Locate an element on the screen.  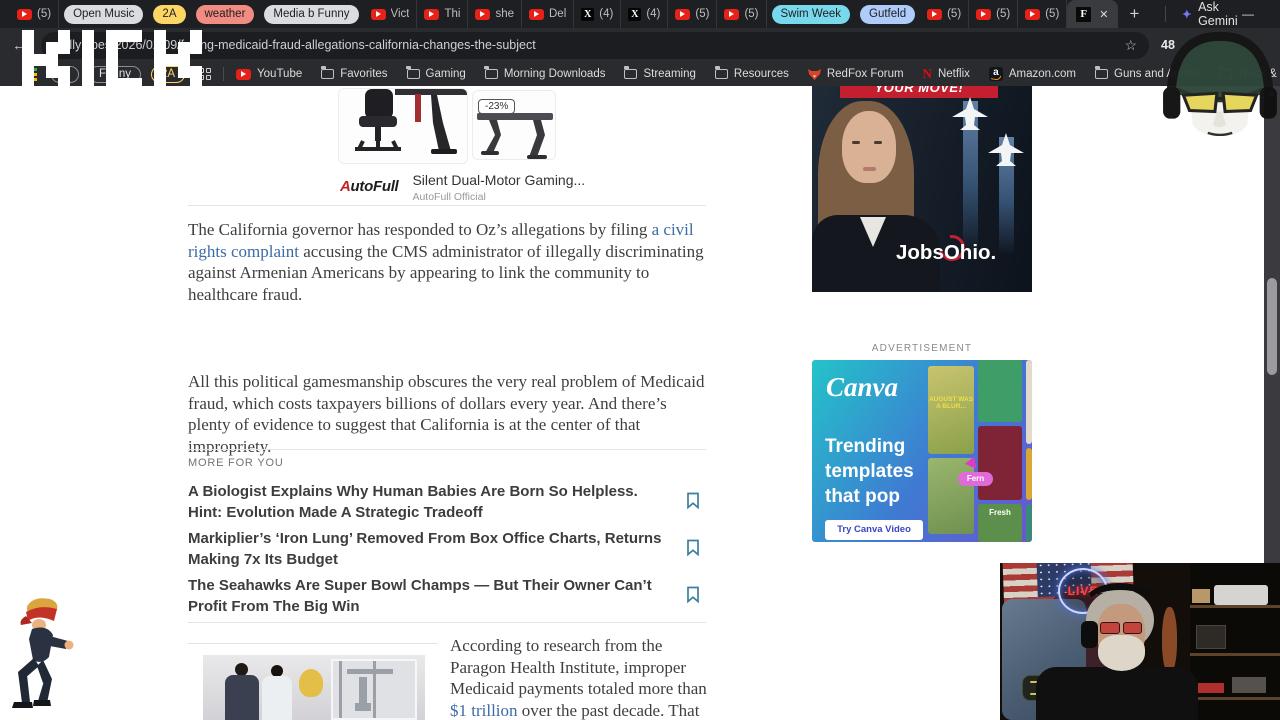
window-controls: — ▢ ✕ is located at coordinates (1261, 14).